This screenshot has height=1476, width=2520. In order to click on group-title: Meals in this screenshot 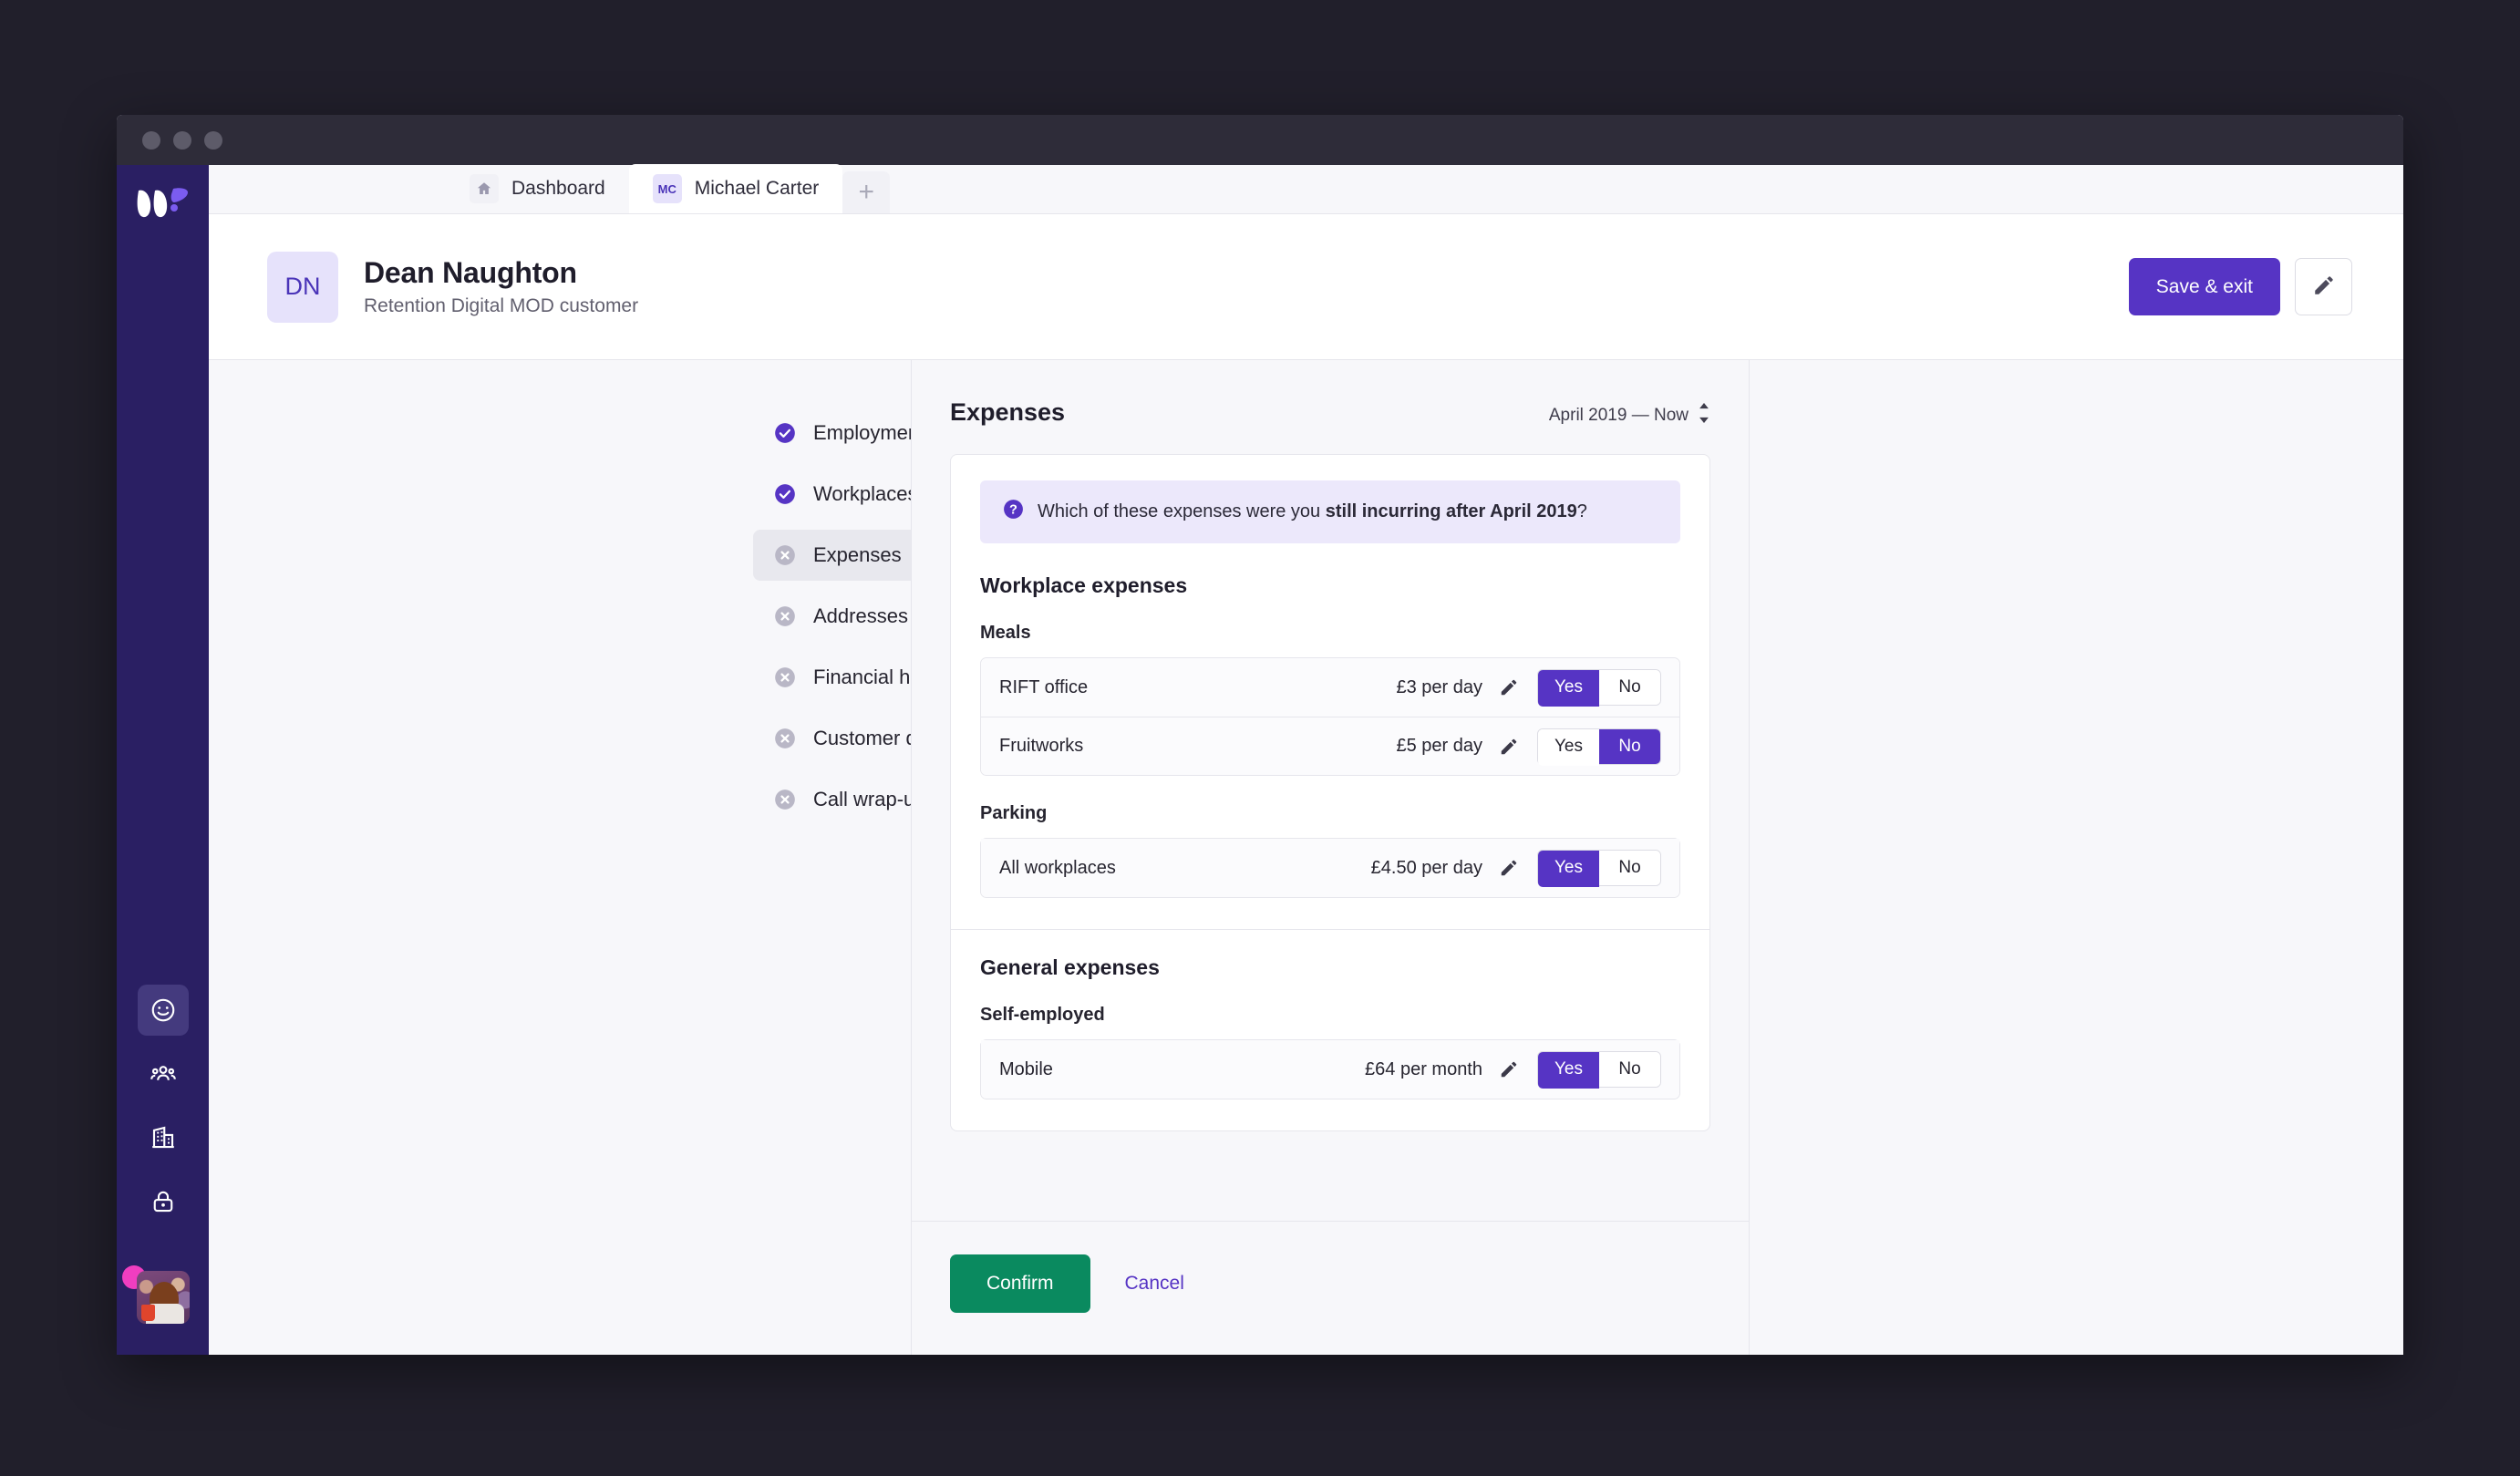, I will do `click(1005, 633)`.